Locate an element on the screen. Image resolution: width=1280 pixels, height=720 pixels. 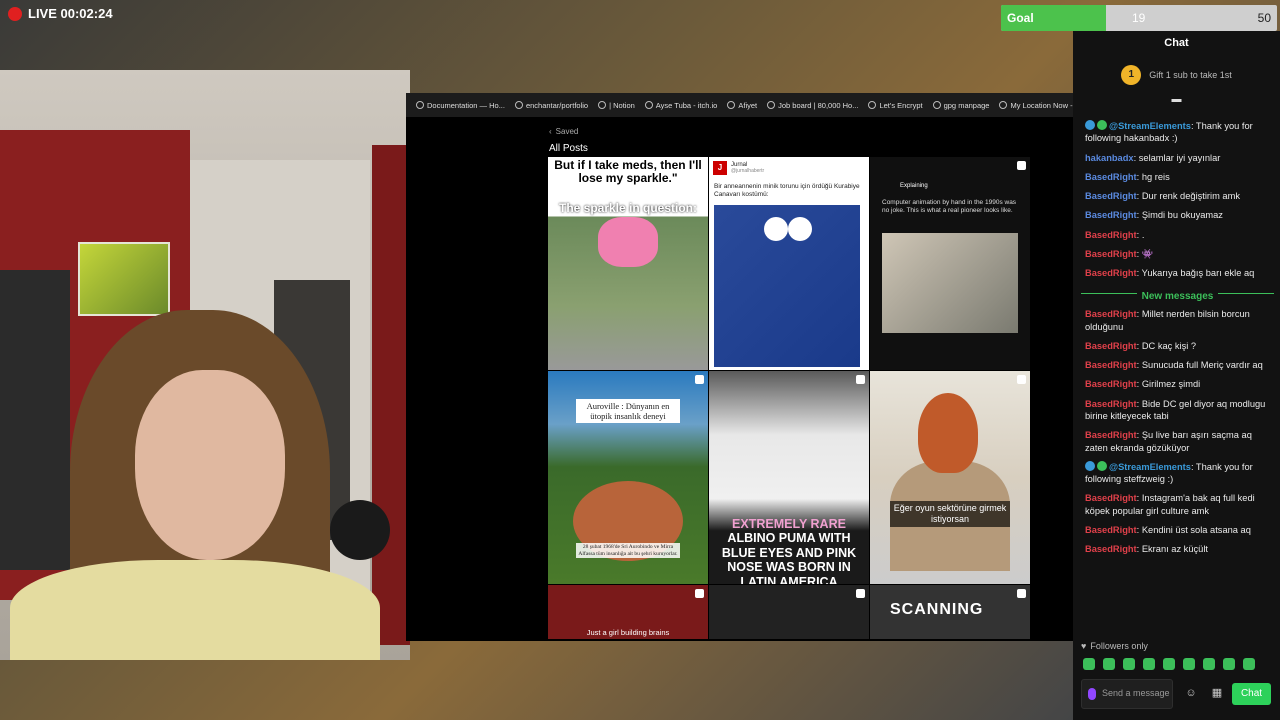
post-tile: Just a girl building brains is located at coordinates (628, 612).